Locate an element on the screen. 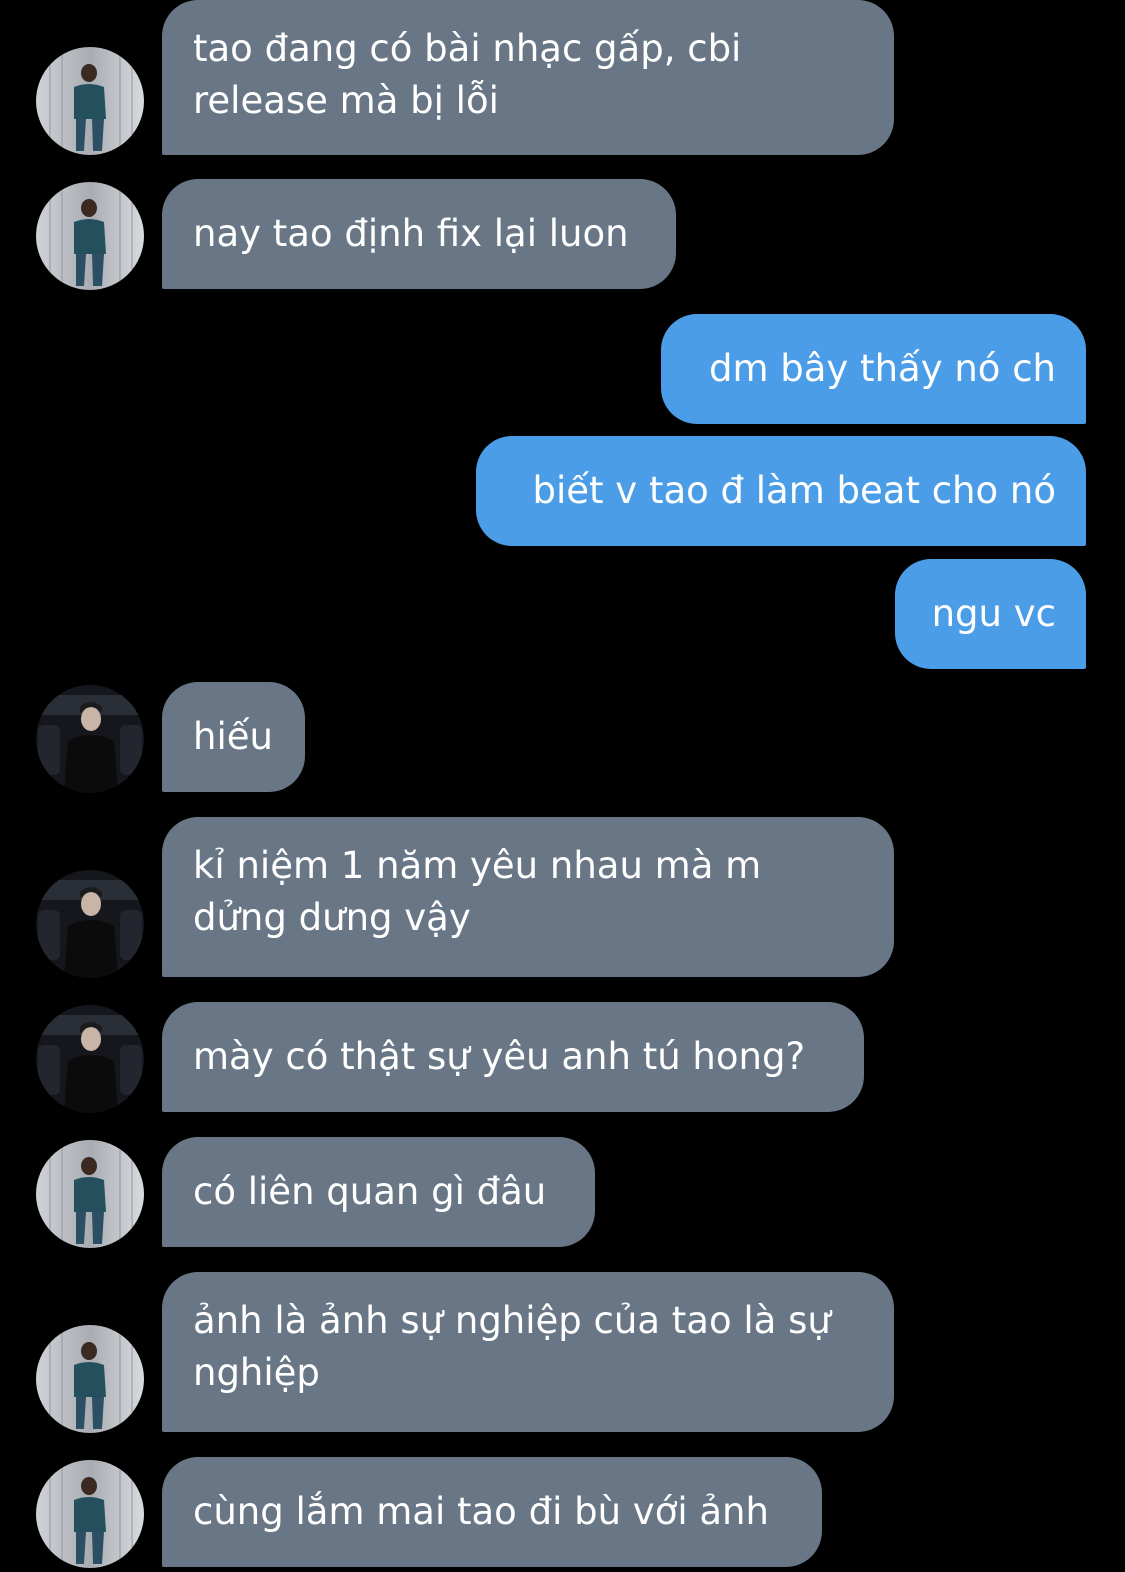 This screenshot has height=1572, width=1125. message-incoming: cùng lắm mai tao đi bù với ảnh is located at coordinates (492, 1512).